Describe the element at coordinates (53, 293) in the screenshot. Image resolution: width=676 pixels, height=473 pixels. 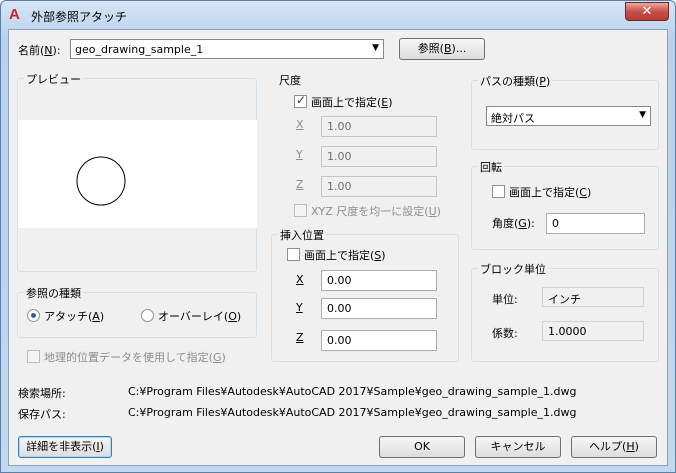
I see `reference-type-title: 参照の種類` at that location.